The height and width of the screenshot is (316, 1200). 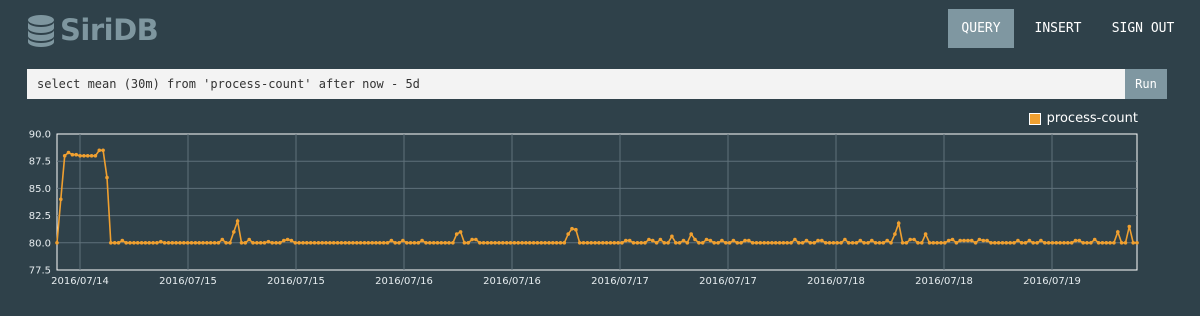 I want to click on x-tick-label: 2016/07/19, so click(x=1052, y=281).